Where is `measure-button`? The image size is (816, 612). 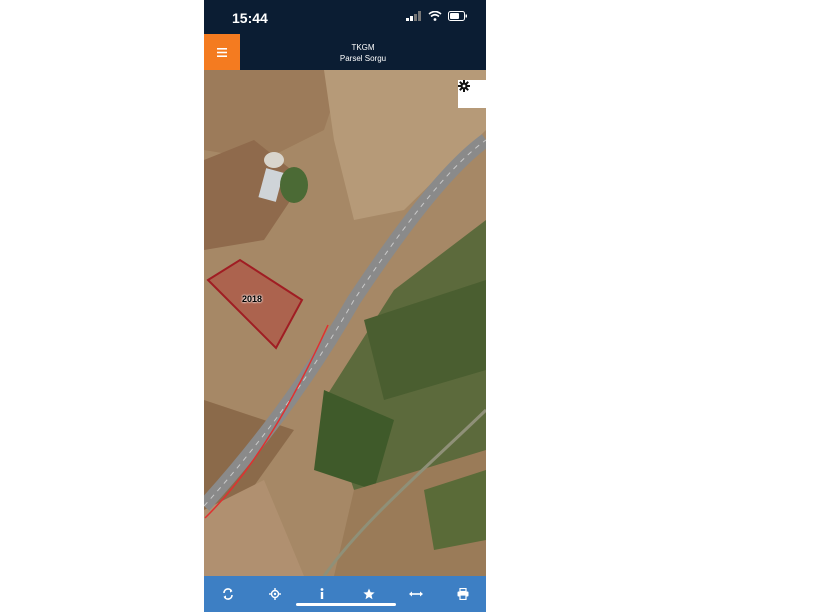
measure-button is located at coordinates (416, 594).